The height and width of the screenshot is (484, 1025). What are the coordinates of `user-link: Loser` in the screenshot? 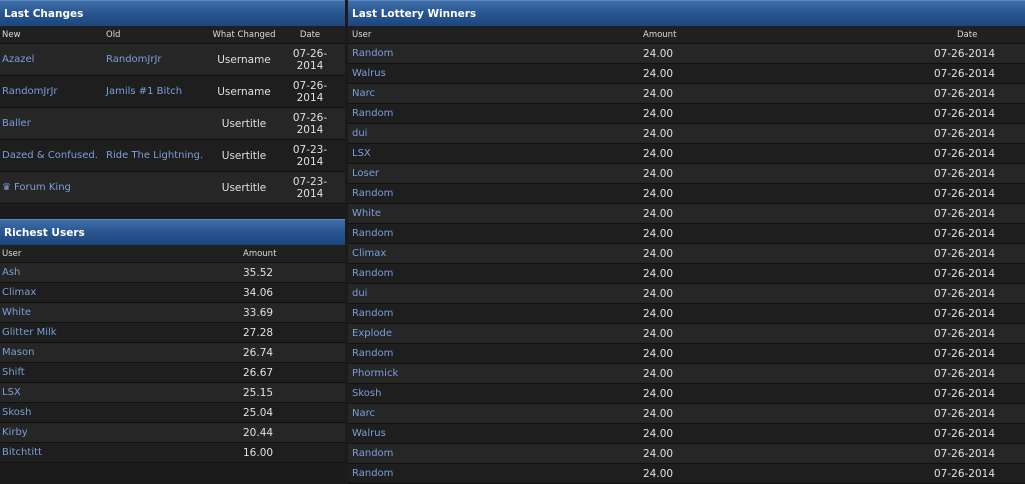 It's located at (365, 173).